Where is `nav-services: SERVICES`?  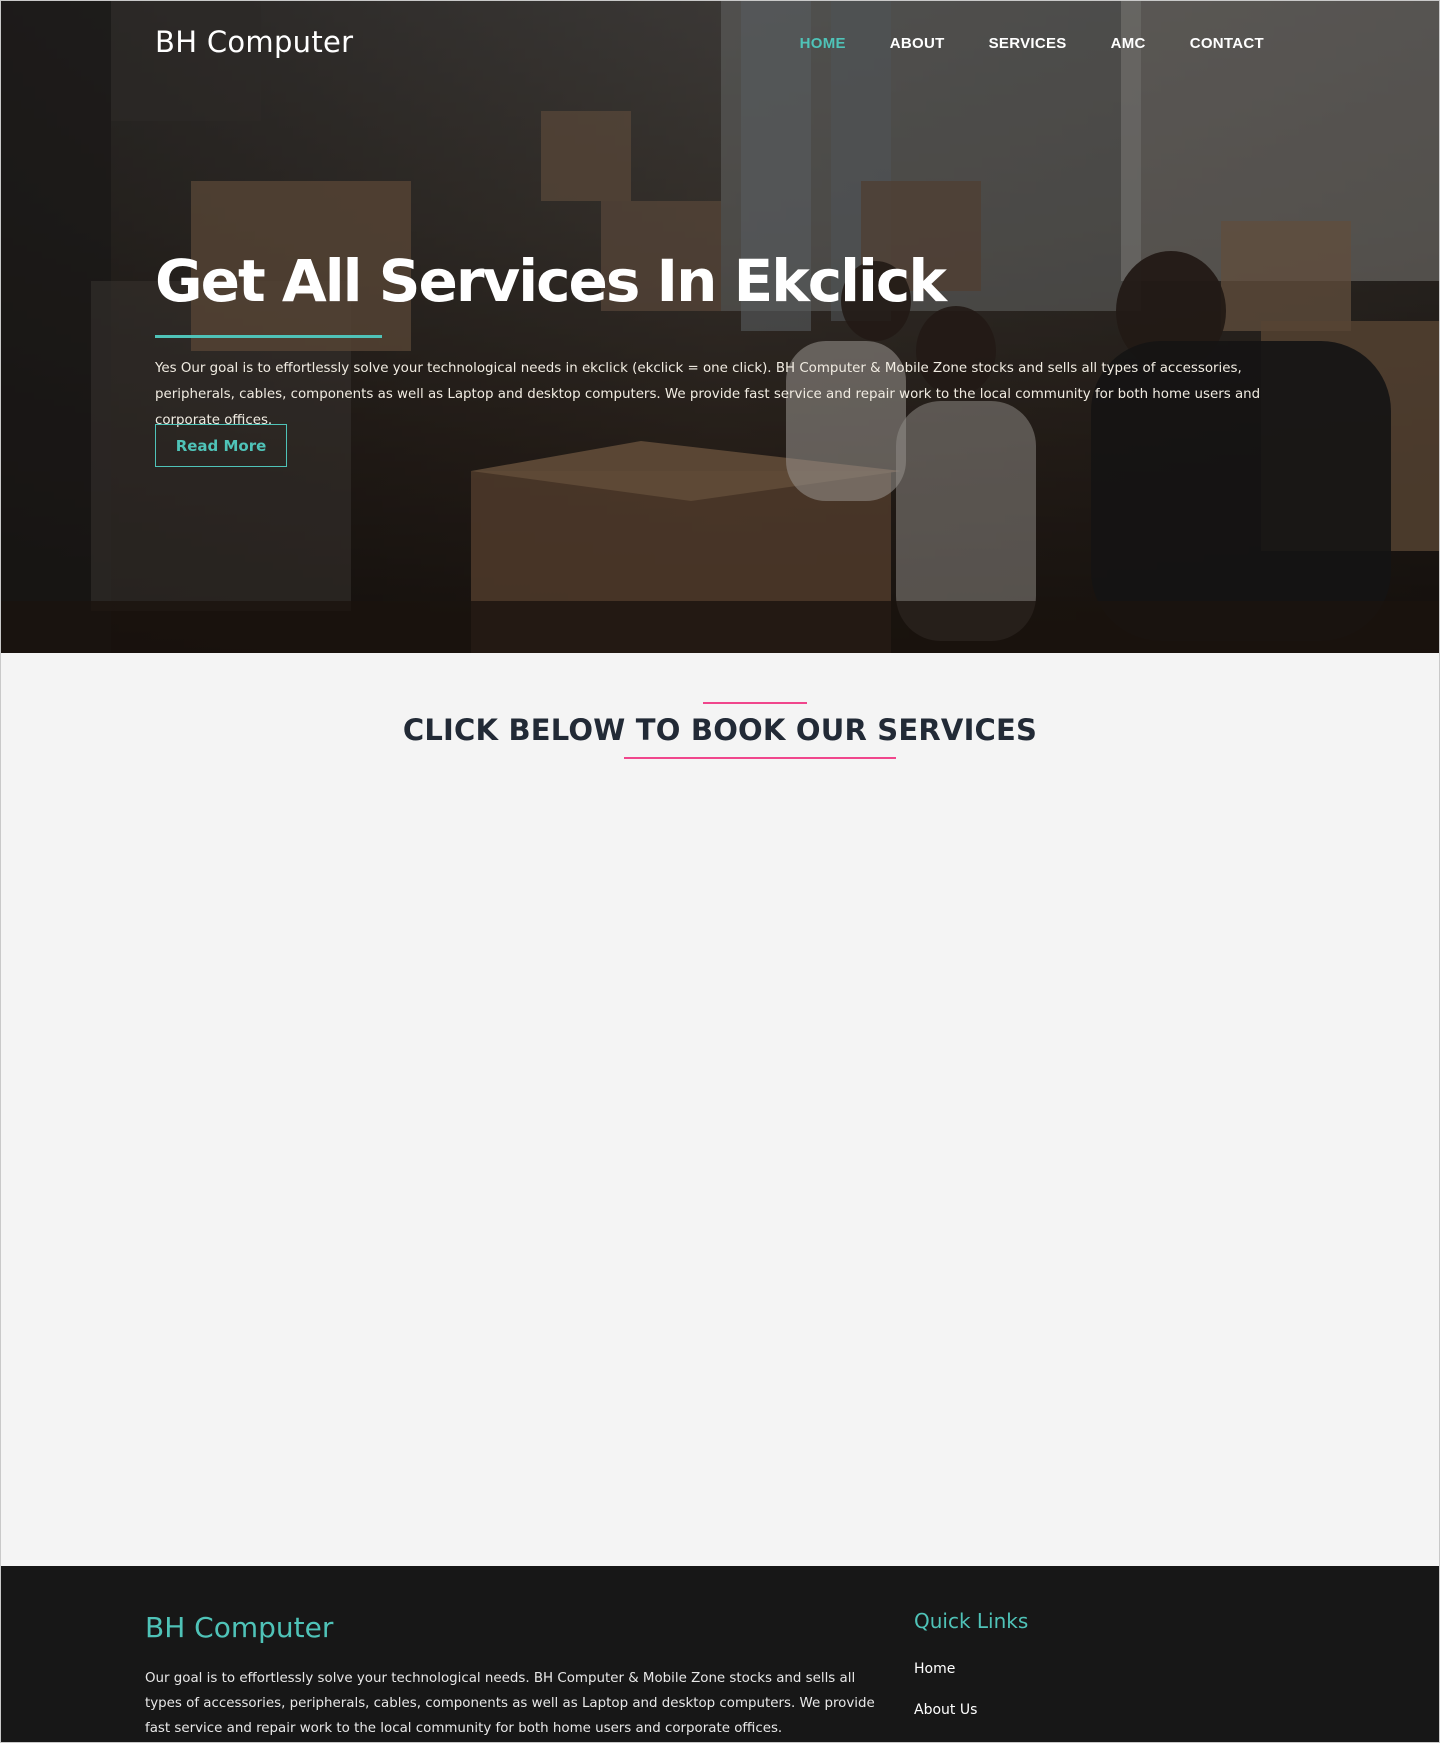 nav-services: SERVICES is located at coordinates (1028, 43).